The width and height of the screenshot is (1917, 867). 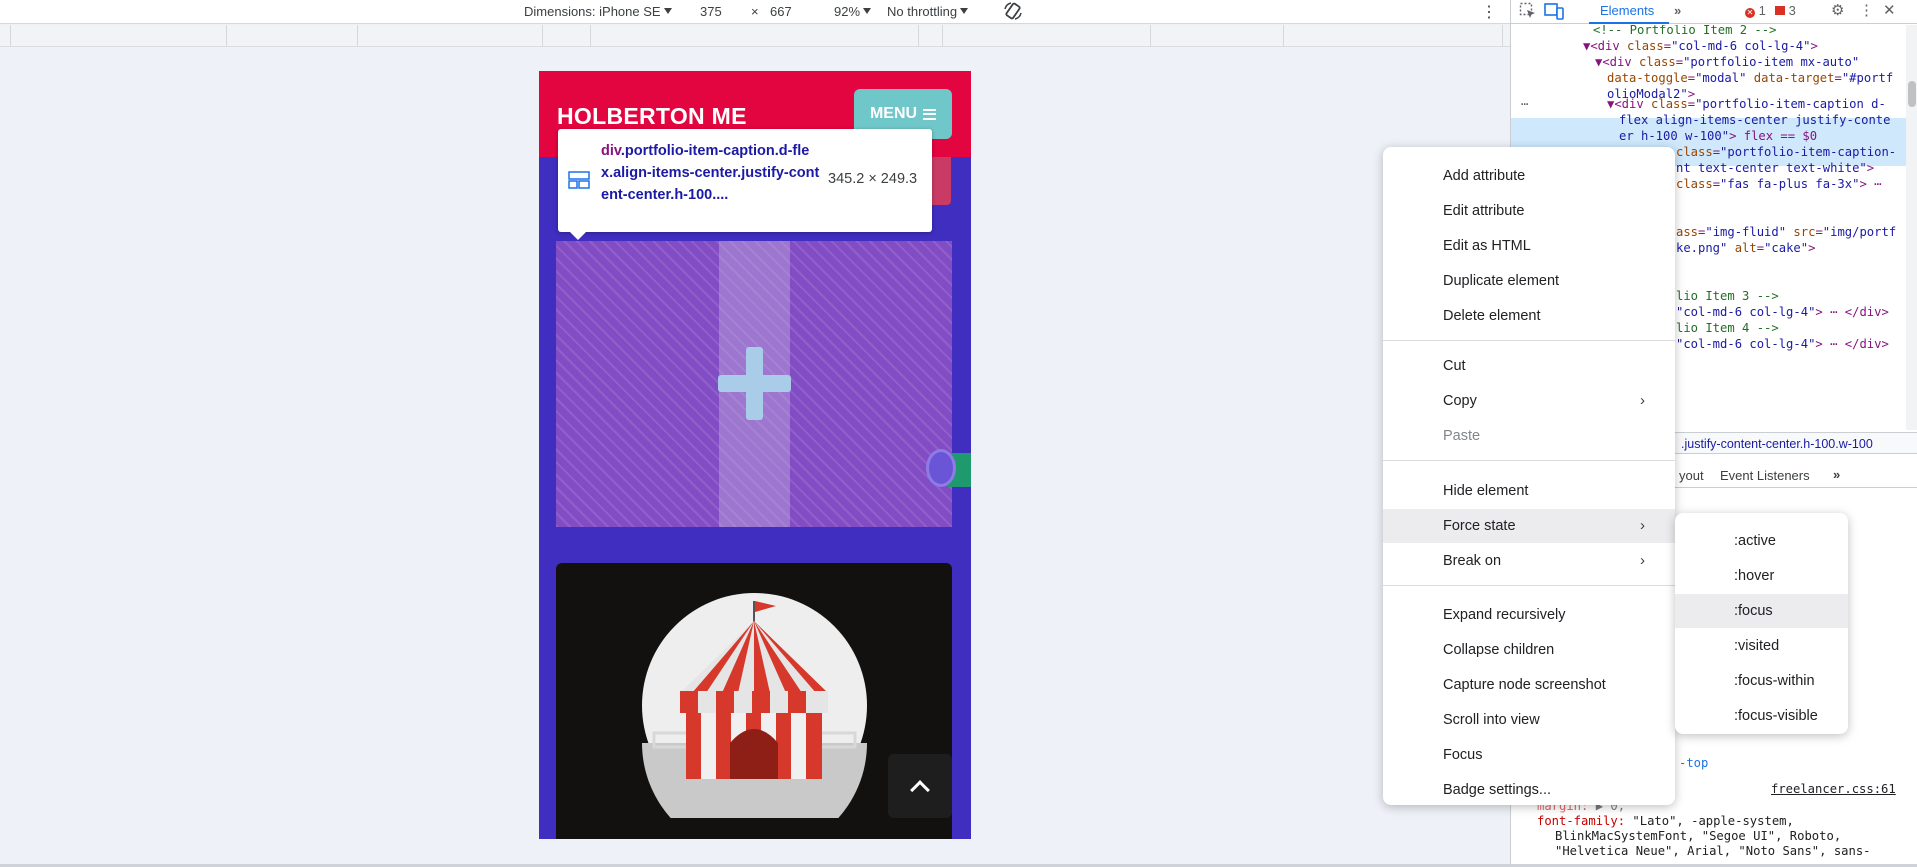 What do you see at coordinates (1529, 176) in the screenshot?
I see `menu-item-add-attribute: Add attribute` at bounding box center [1529, 176].